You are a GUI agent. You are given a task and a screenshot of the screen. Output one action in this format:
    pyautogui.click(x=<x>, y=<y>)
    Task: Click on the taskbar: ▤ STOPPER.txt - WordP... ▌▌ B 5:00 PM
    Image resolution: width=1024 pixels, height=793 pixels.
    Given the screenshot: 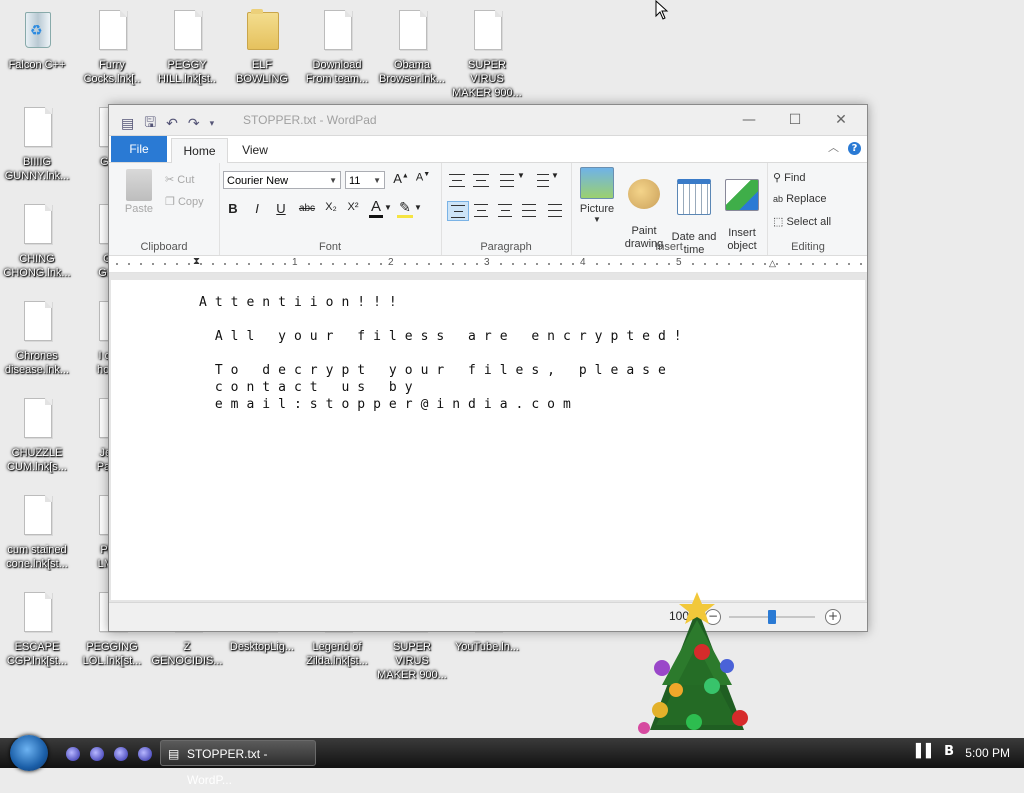 What is the action you would take?
    pyautogui.click(x=512, y=761)
    